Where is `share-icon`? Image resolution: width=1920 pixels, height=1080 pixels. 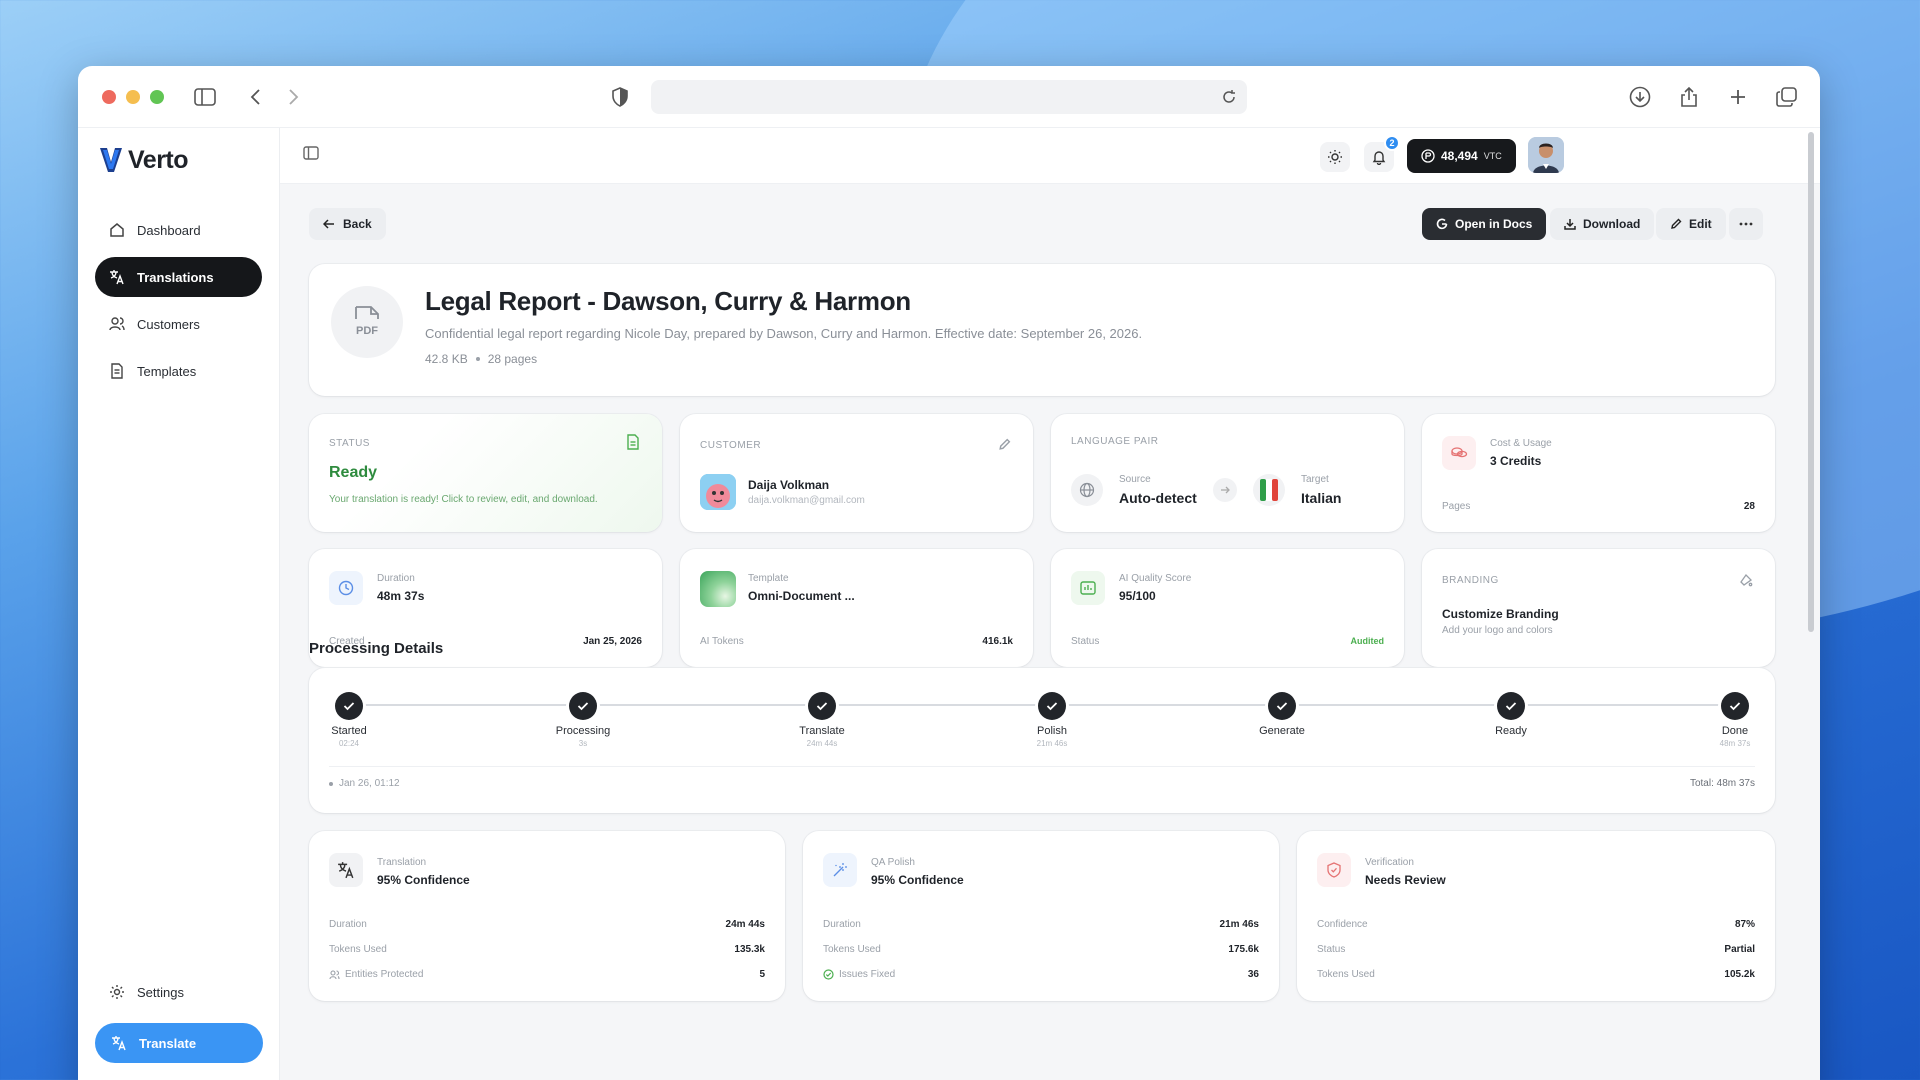
share-icon is located at coordinates (1689, 97).